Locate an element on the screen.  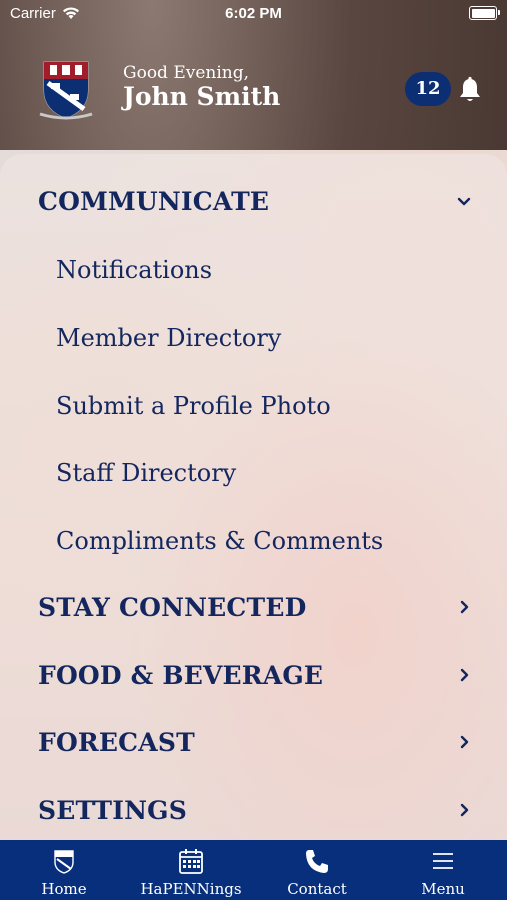
club-crest-logo is located at coordinates (66, 90).